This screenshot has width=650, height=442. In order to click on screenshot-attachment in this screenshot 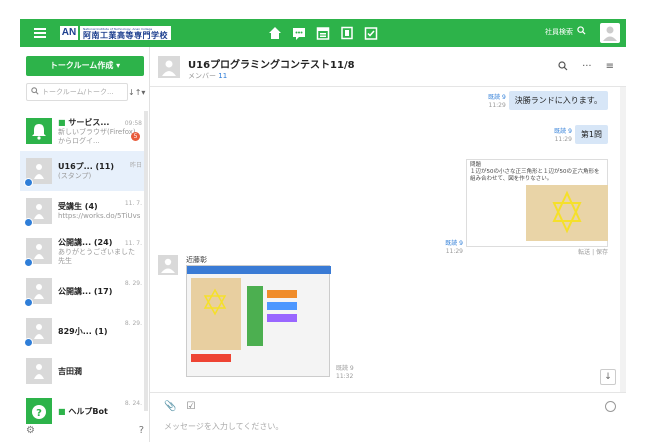, I will do `click(258, 321)`.